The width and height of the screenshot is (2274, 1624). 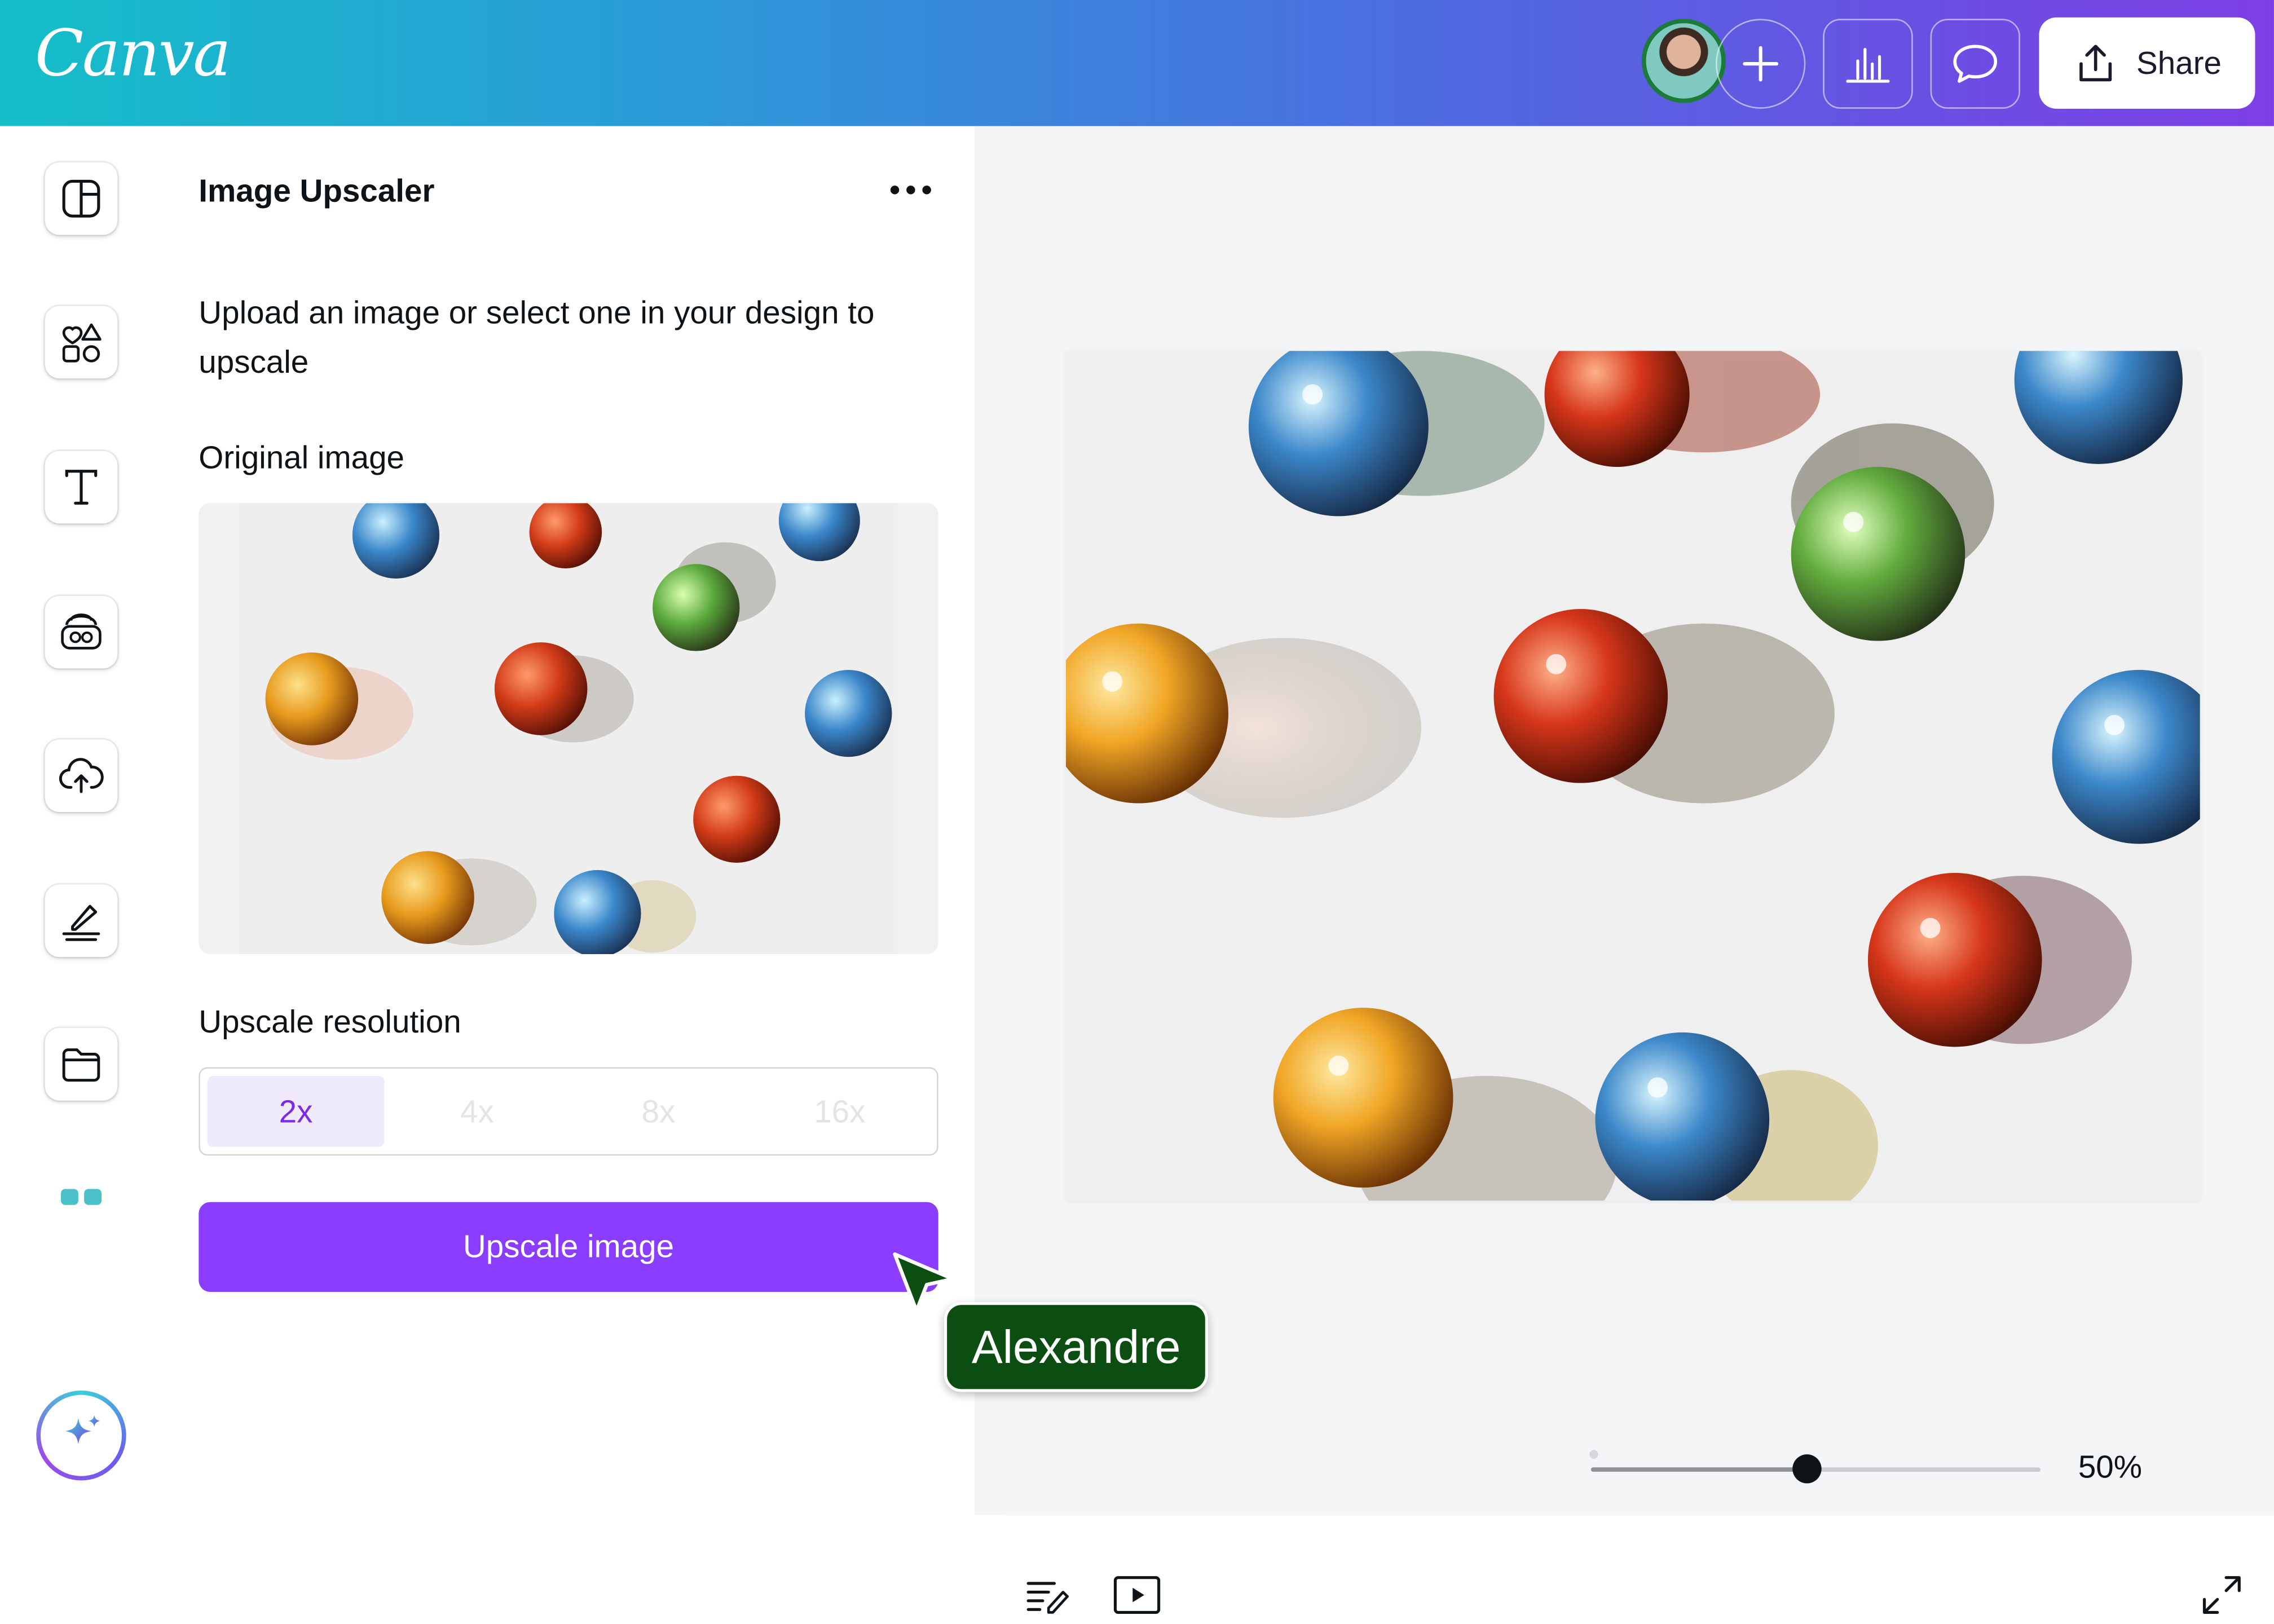 I want to click on upscale-image-button: Upscale image, so click(x=568, y=1247).